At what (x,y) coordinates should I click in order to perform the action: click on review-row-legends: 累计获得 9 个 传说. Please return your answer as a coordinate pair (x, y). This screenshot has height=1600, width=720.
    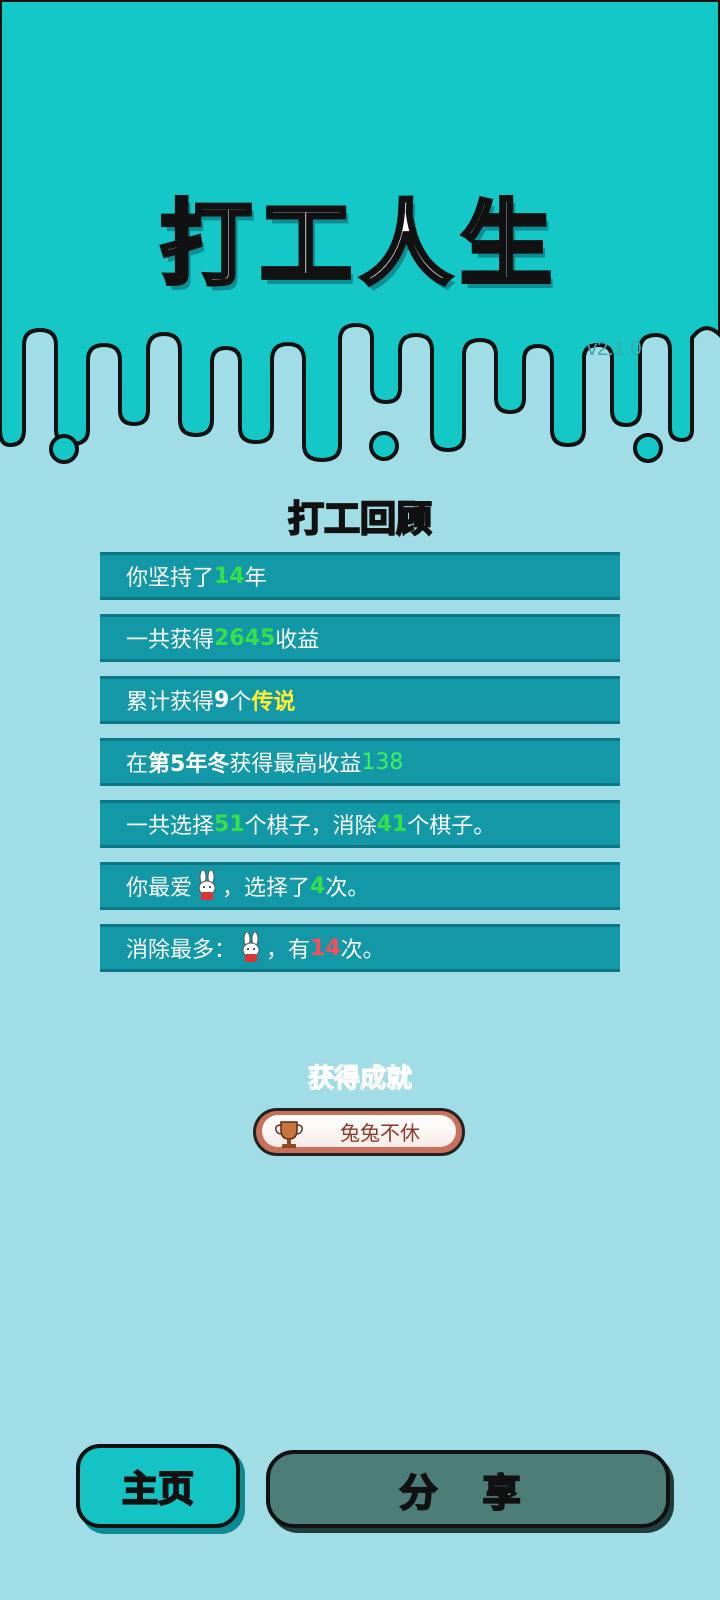
    Looking at the image, I should click on (360, 700).